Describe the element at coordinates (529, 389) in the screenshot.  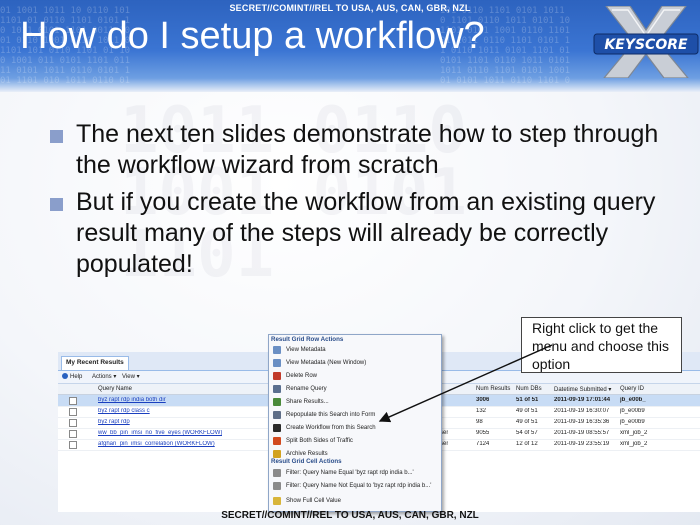
I see `column-num-dbs: Num DBs` at that location.